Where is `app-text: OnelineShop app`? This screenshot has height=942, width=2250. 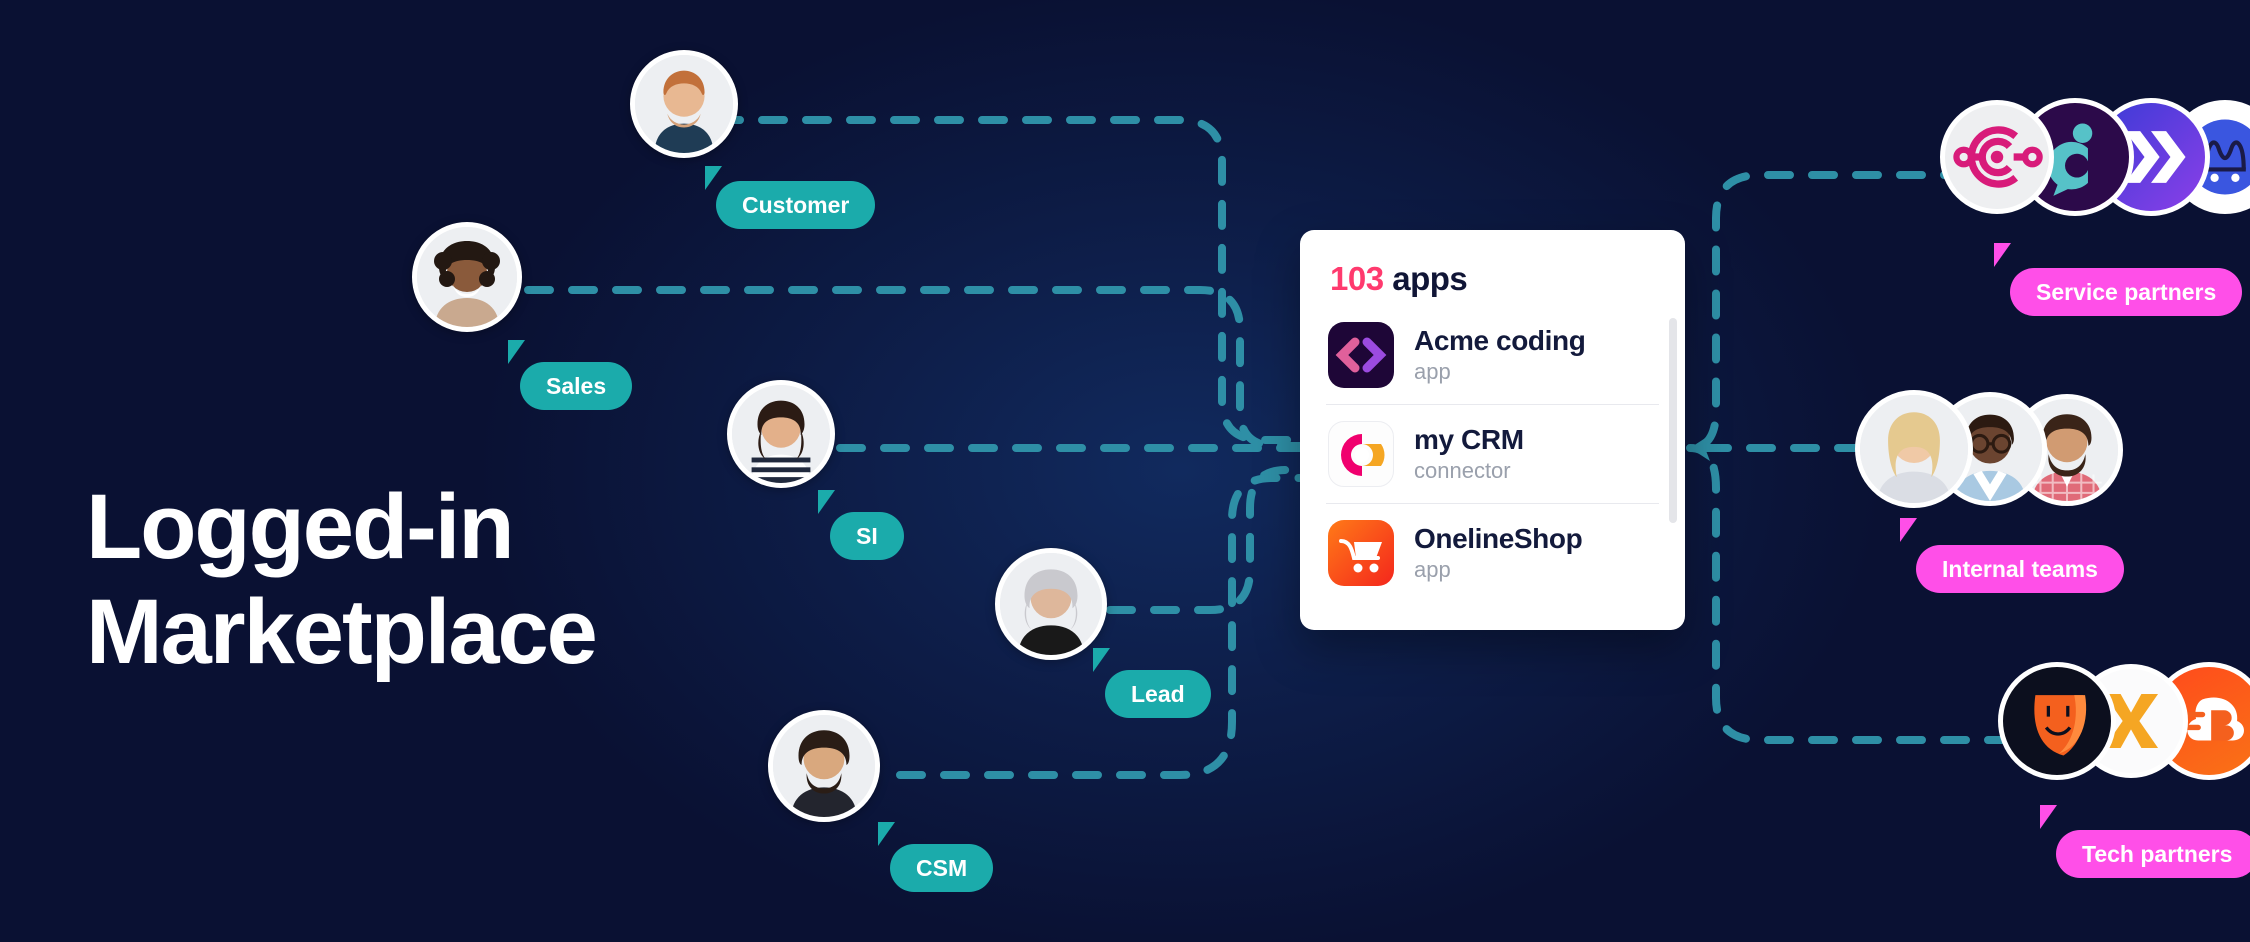
app-text: OnelineShop app is located at coordinates (1498, 553).